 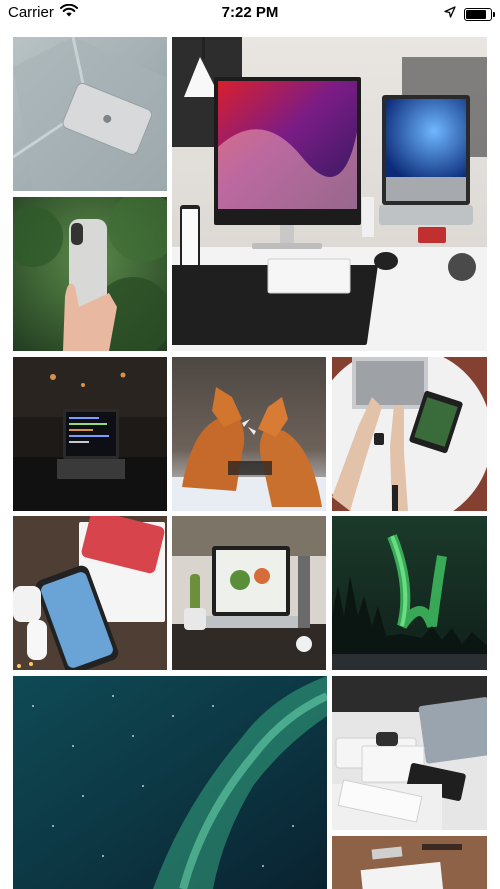 I want to click on photo-aurora-over-forest, so click(x=409, y=593).